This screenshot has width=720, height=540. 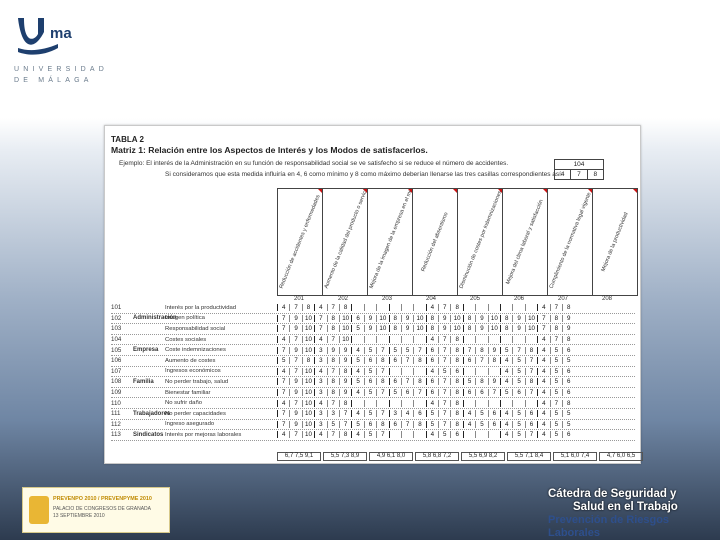 What do you see at coordinates (345, 456) in the screenshot?
I see `total-cell: 5,5 7,3 8,9` at bounding box center [345, 456].